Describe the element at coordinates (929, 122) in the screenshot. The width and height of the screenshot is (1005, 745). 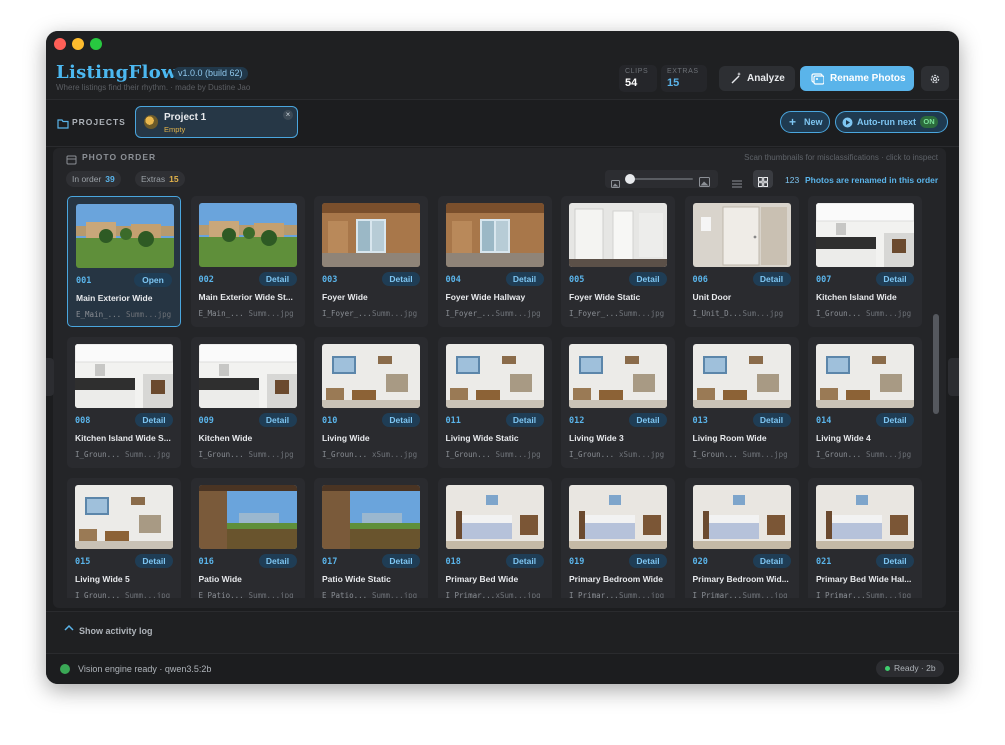
I see `autorun-state-badge: ON` at that location.